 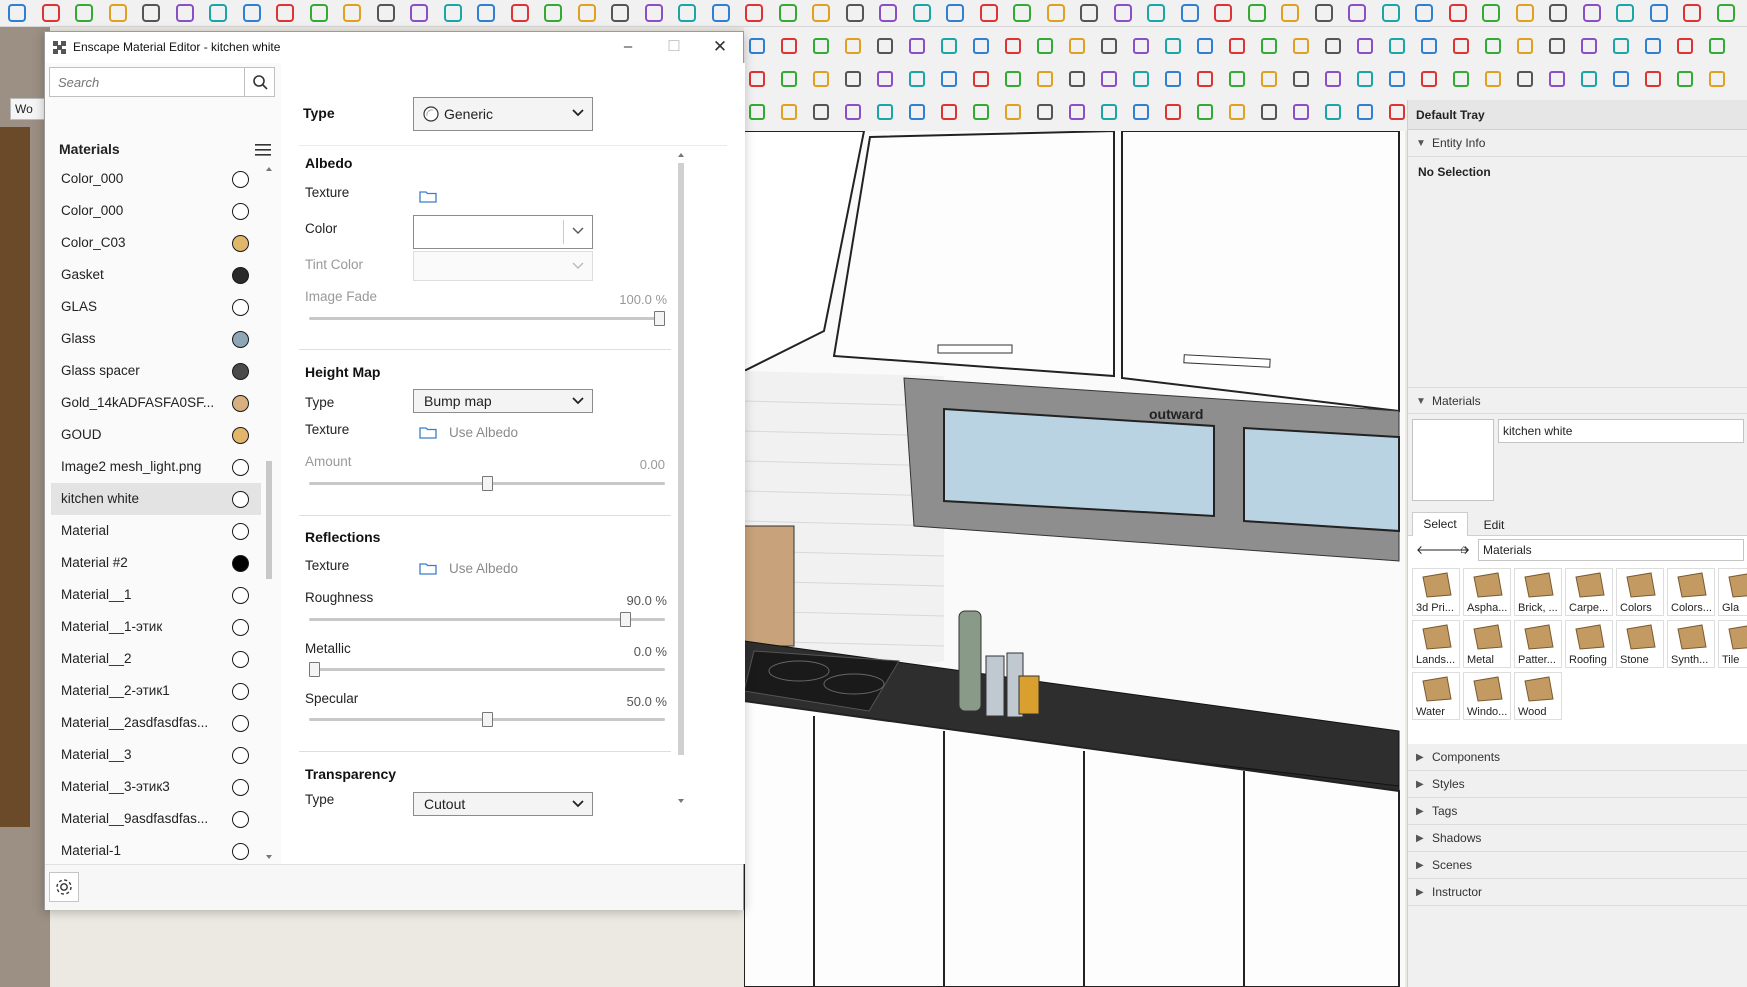 I want to click on tab-edit: Edit, so click(x=1494, y=525).